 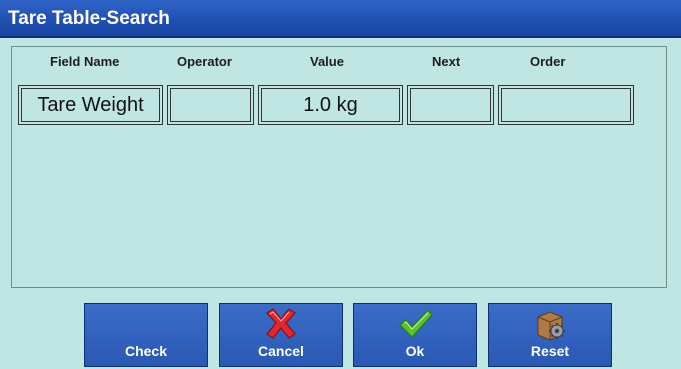 I want to click on value-cell: 1.0 kg, so click(x=330, y=105).